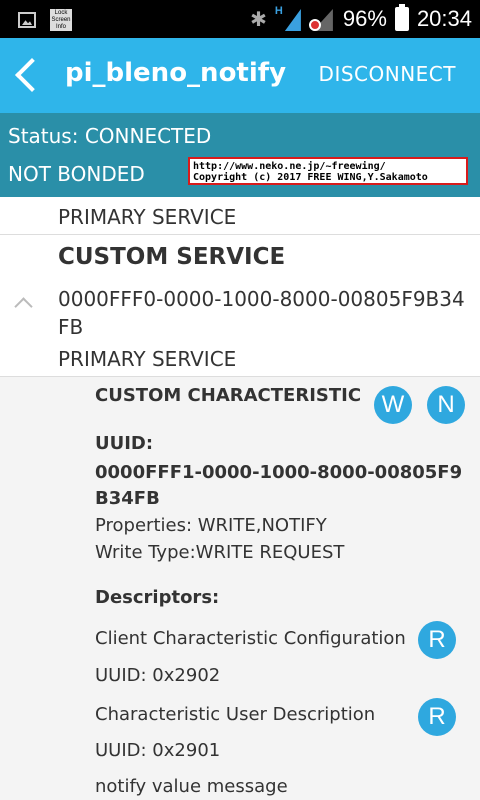  Describe the element at coordinates (22, 304) in the screenshot. I see `chevron-up-icon` at that location.